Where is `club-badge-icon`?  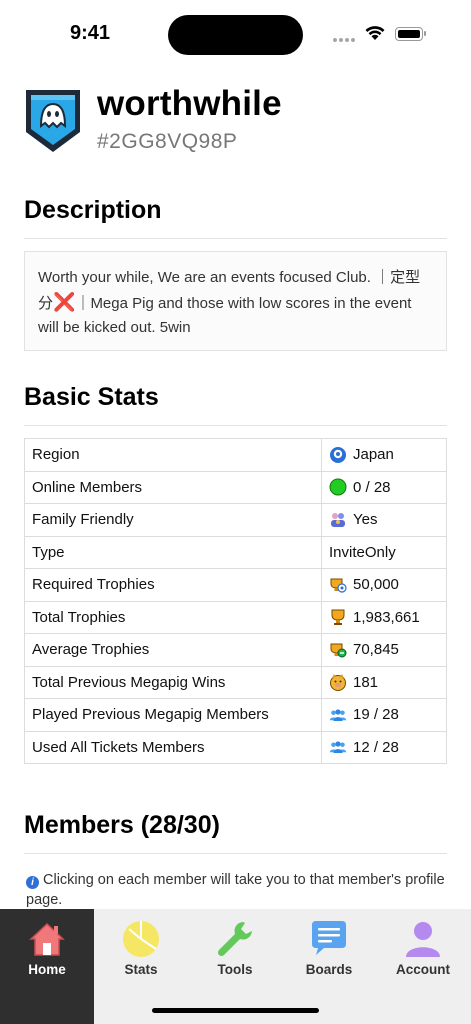
club-badge-icon is located at coordinates (53, 121).